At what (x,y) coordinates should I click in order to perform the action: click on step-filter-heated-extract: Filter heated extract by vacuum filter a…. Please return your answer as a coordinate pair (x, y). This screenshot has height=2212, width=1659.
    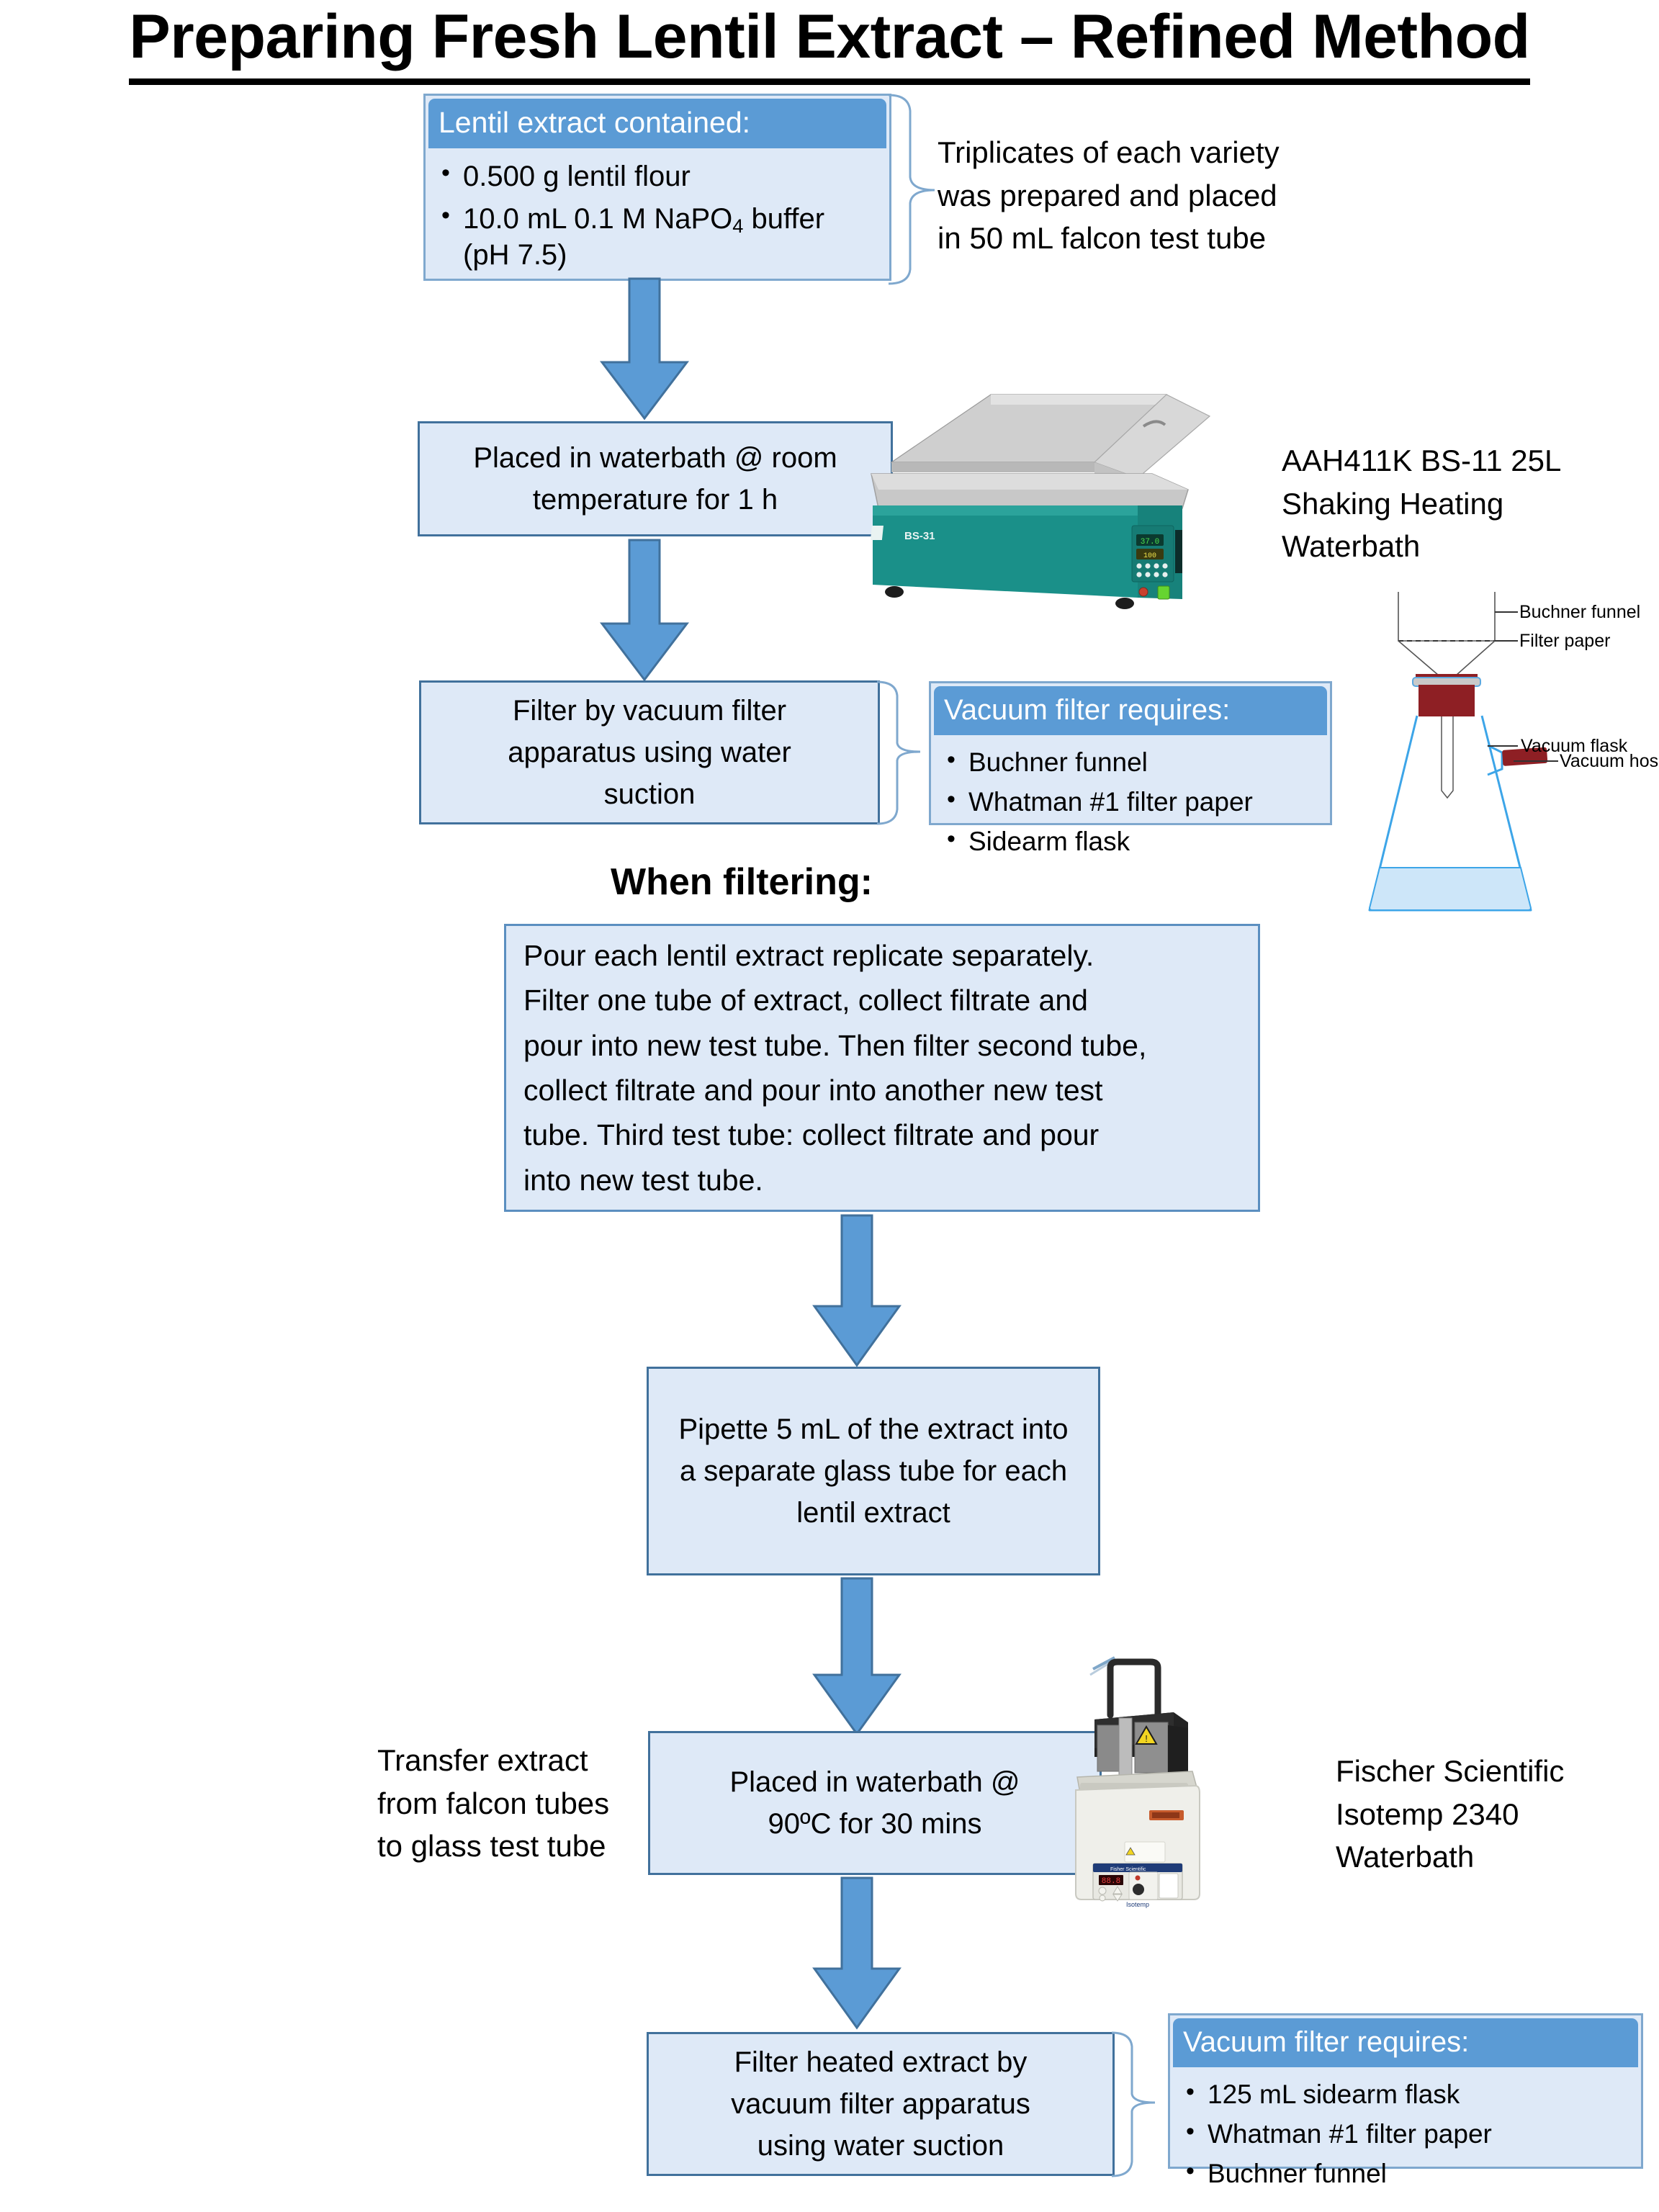
    Looking at the image, I should click on (881, 2104).